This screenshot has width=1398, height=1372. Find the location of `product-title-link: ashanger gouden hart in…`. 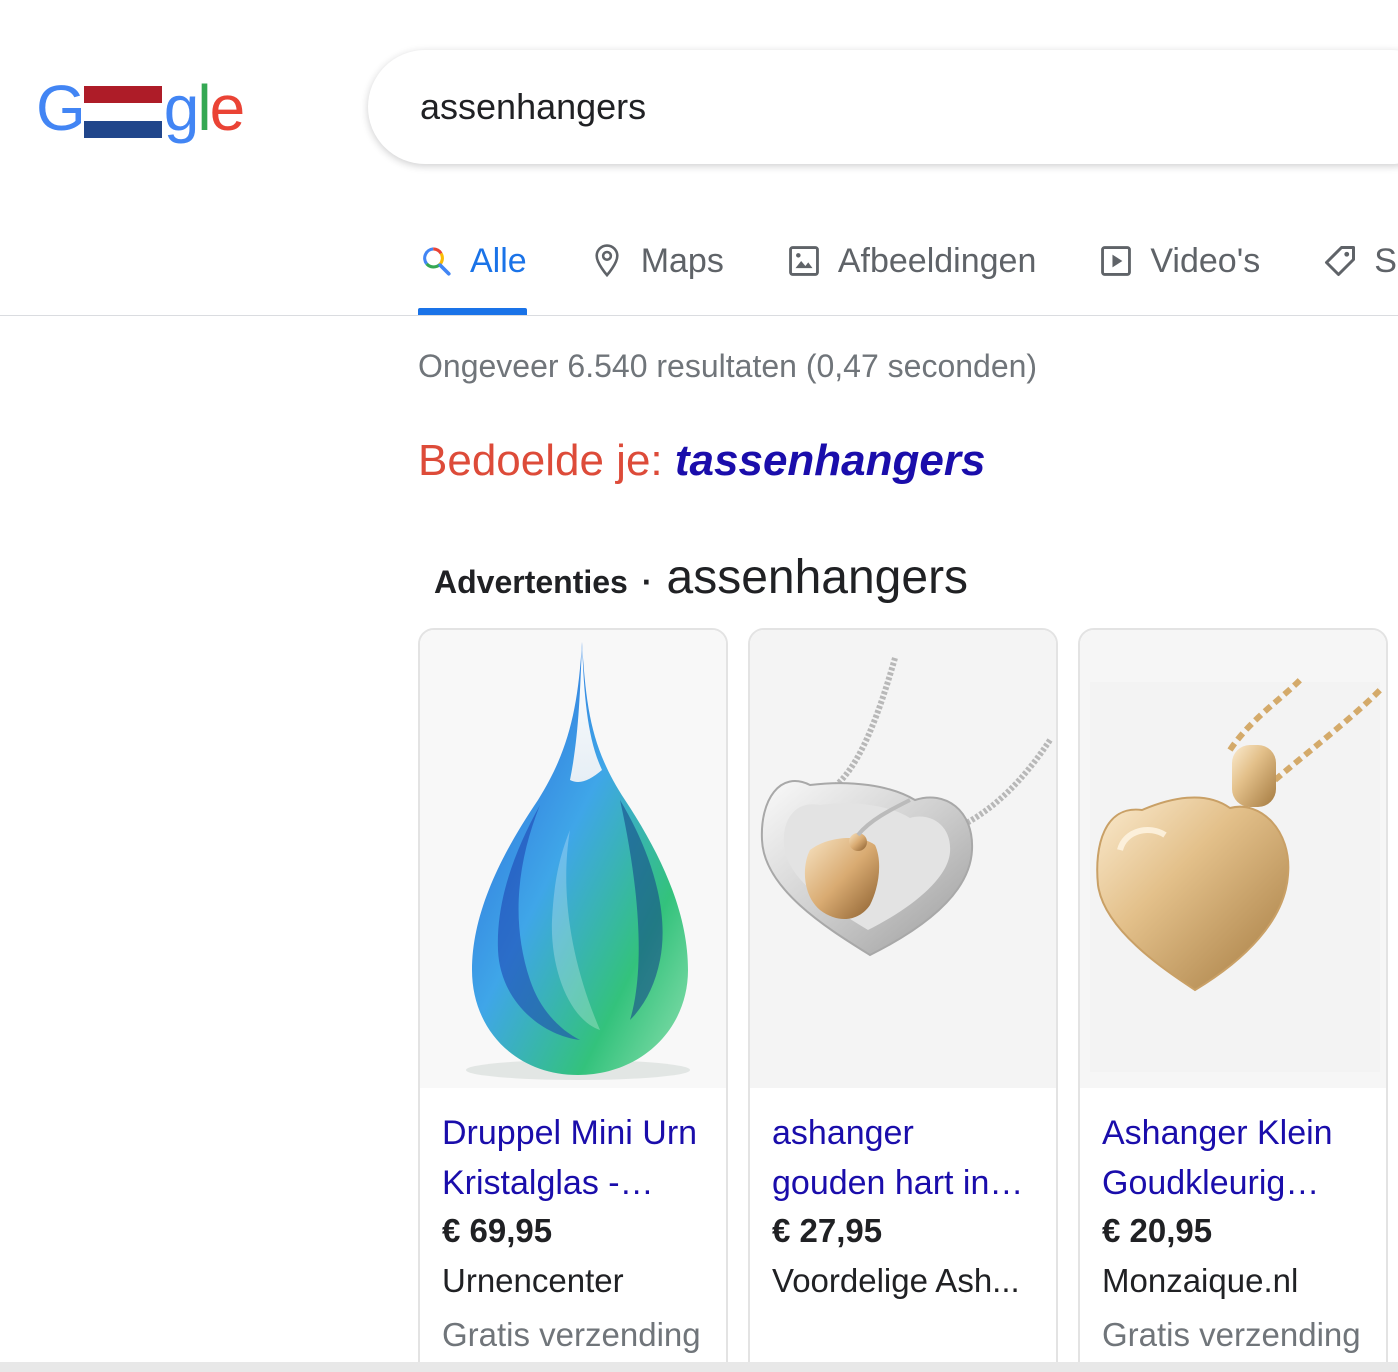

product-title-link: ashanger gouden hart in… is located at coordinates (907, 1158).